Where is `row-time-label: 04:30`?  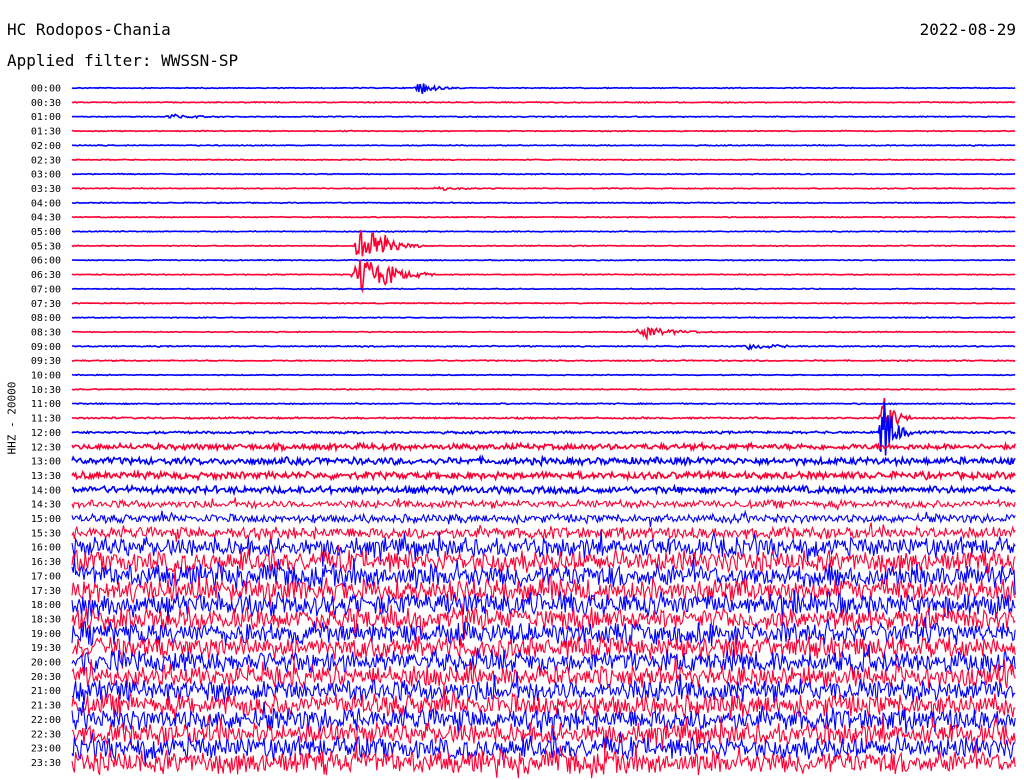 row-time-label: 04:30 is located at coordinates (46, 218).